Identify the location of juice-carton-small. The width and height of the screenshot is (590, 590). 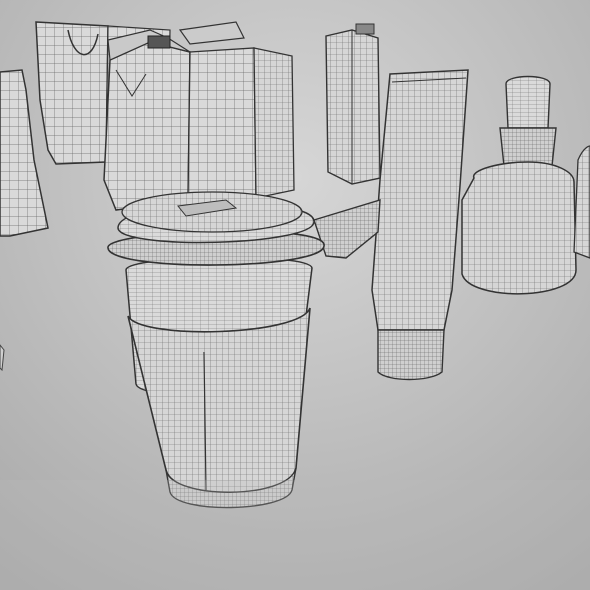
(353, 104).